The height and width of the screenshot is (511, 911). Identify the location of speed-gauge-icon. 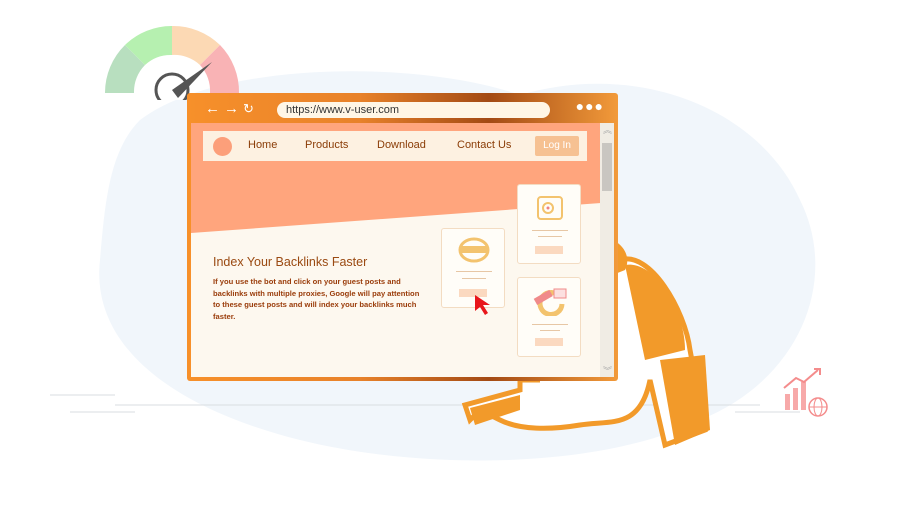
(172, 62).